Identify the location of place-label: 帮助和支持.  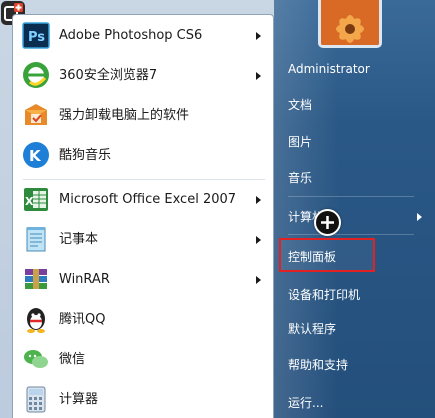
(318, 365).